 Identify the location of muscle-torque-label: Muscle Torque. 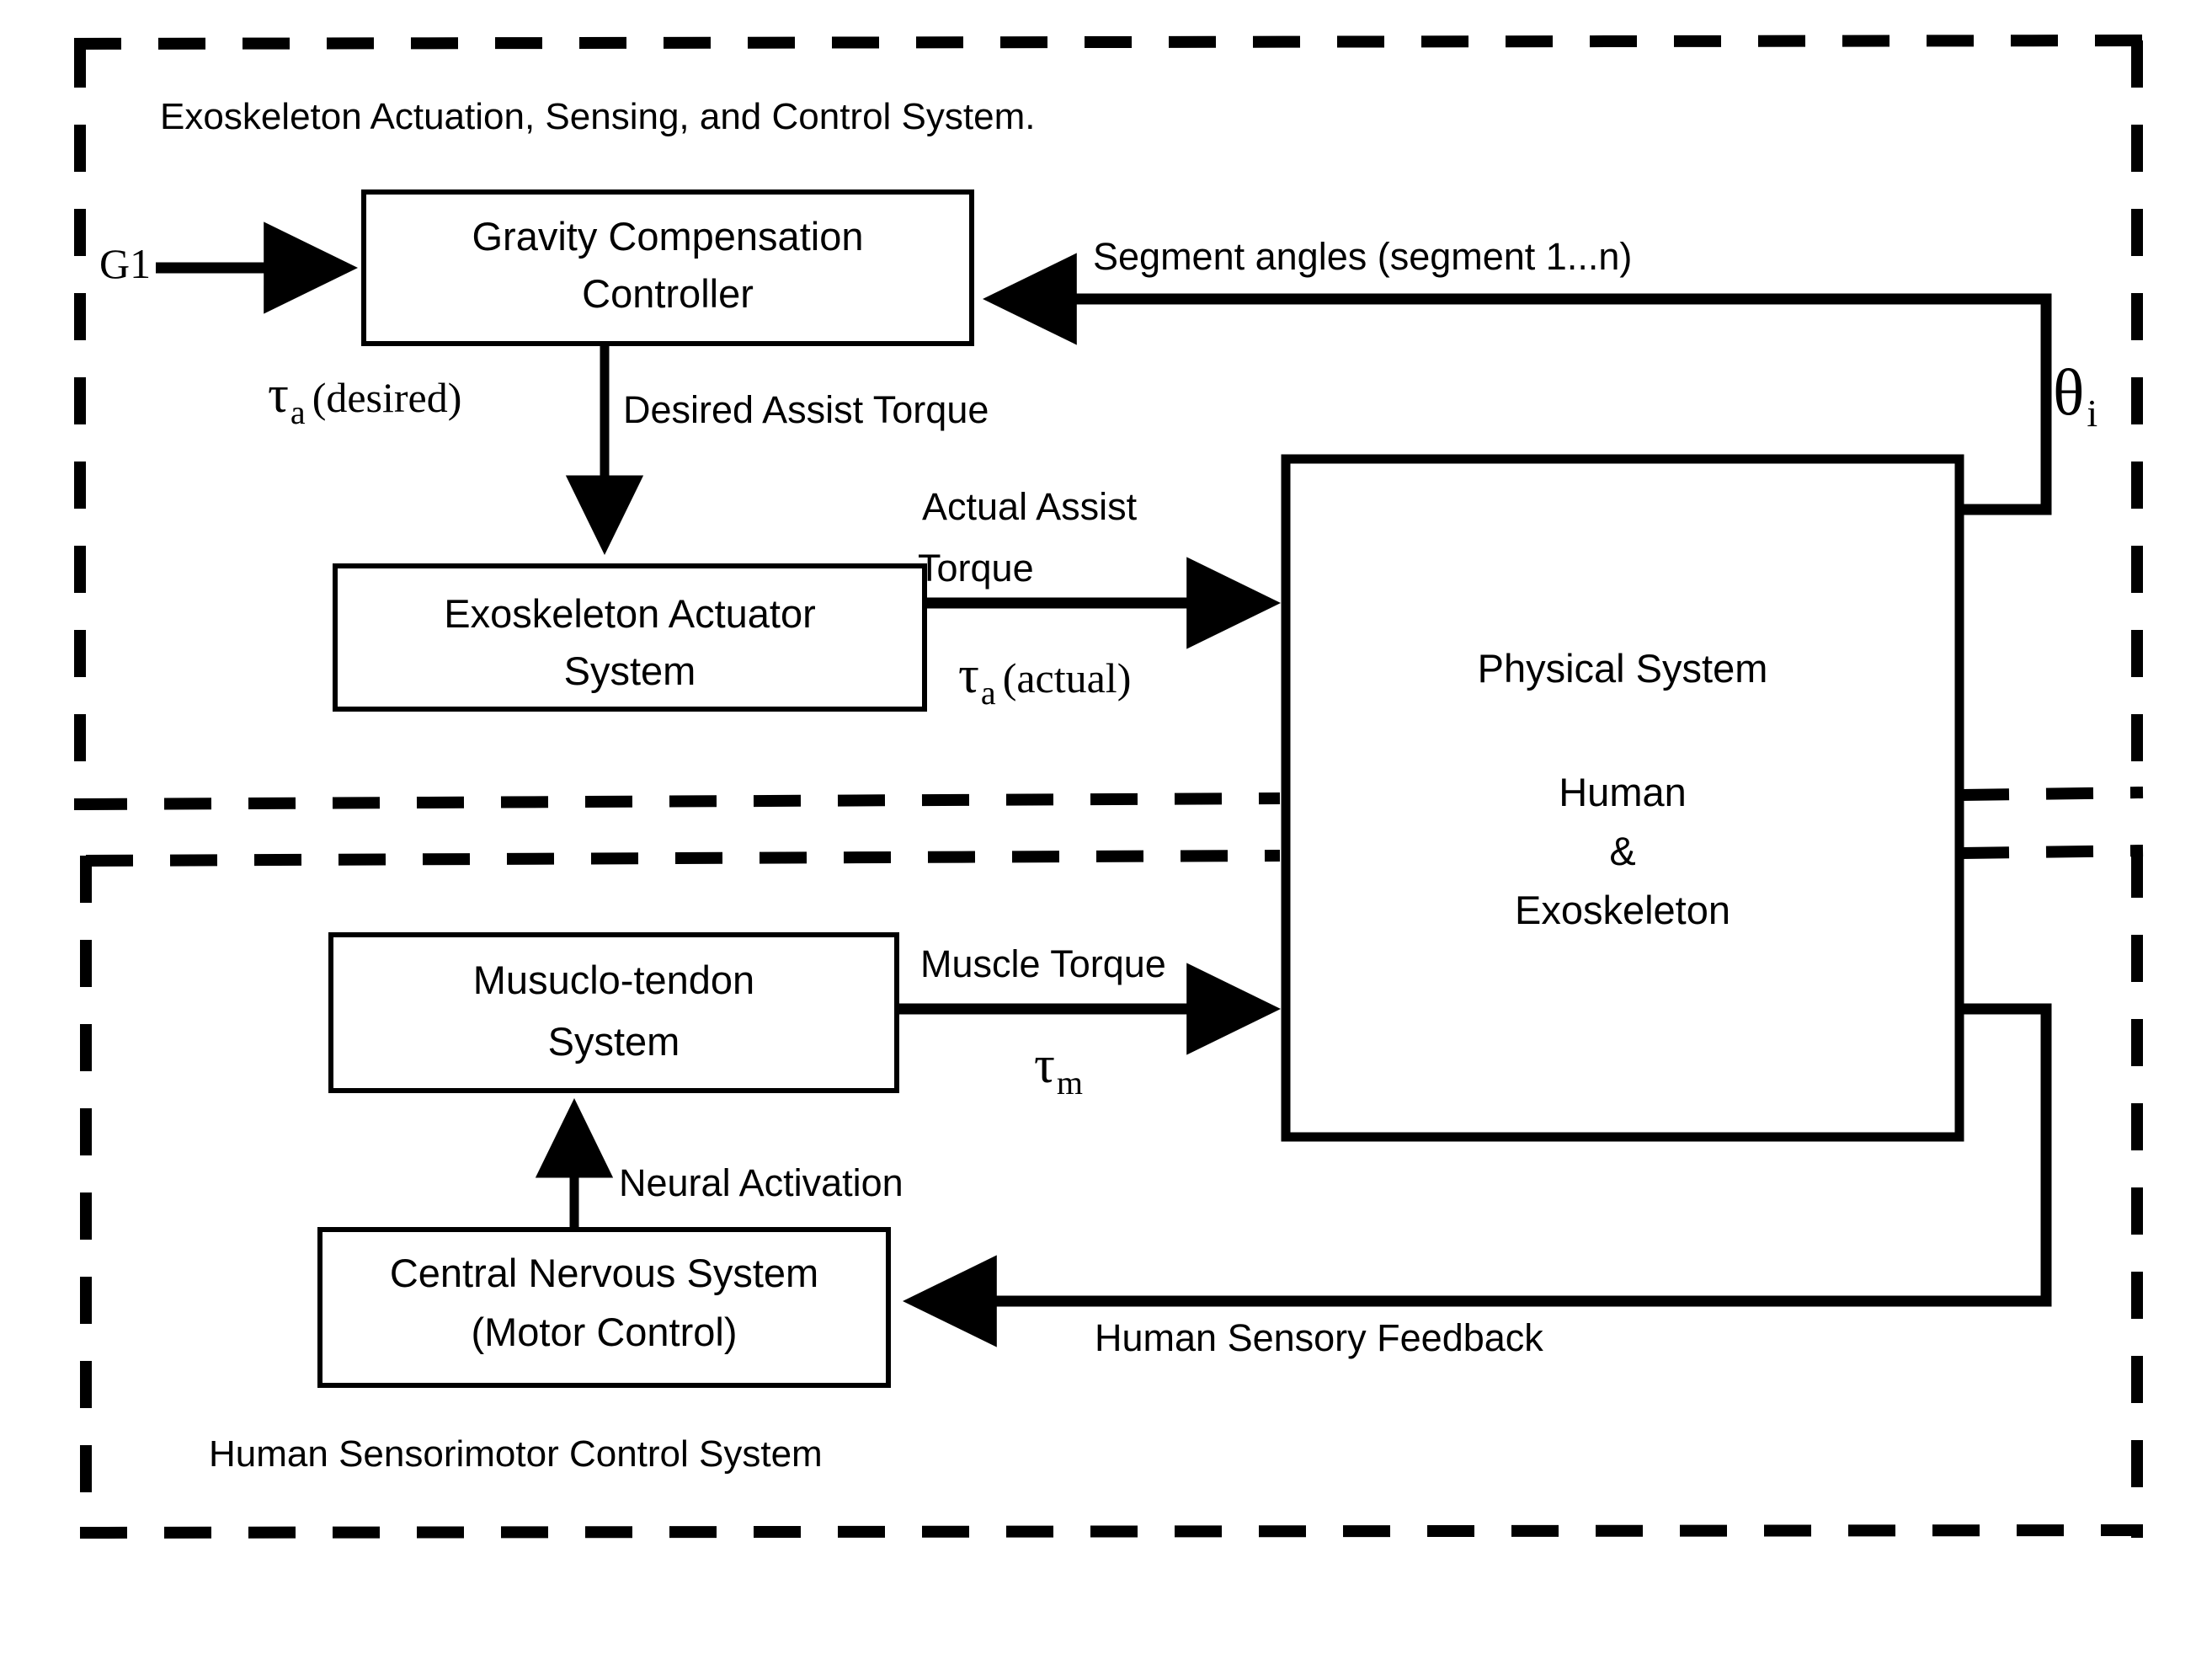
(1043, 964).